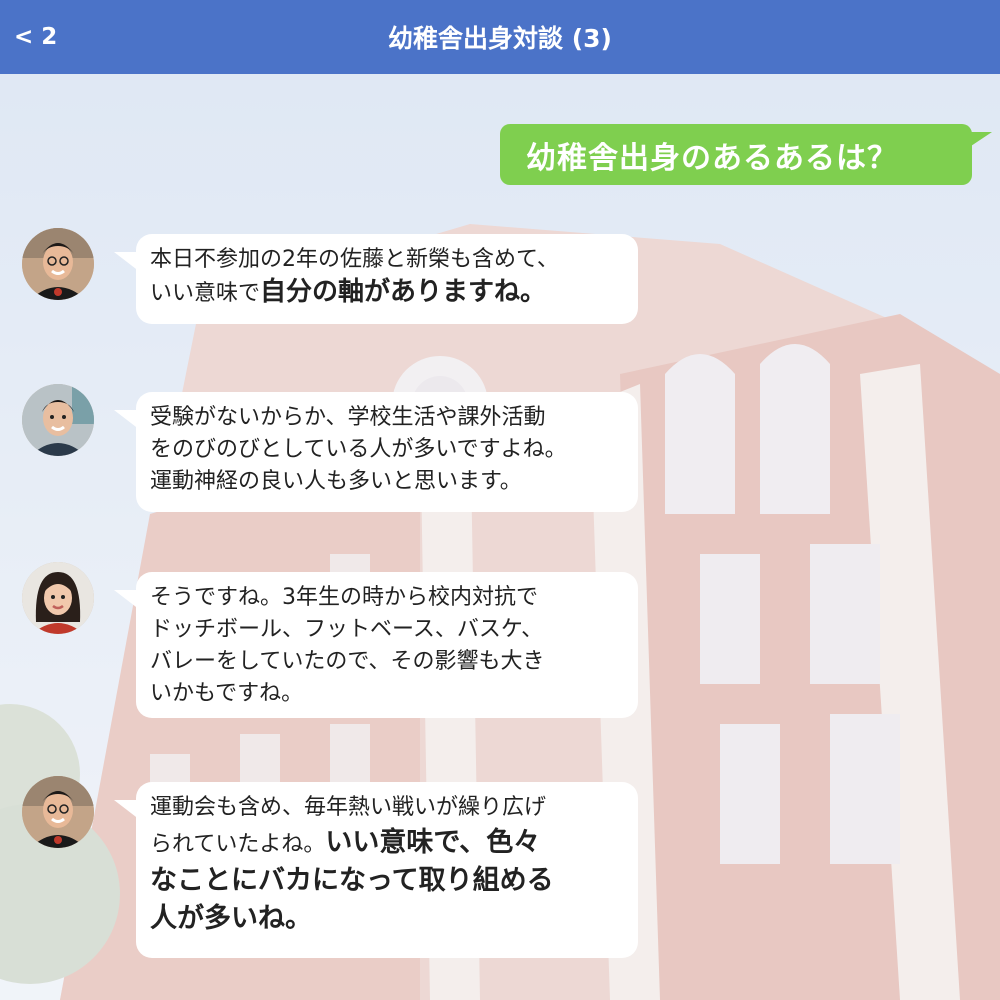  Describe the element at coordinates (403, 292) in the screenshot. I see `emphasis-text: 自分の軸がありますね。` at that location.